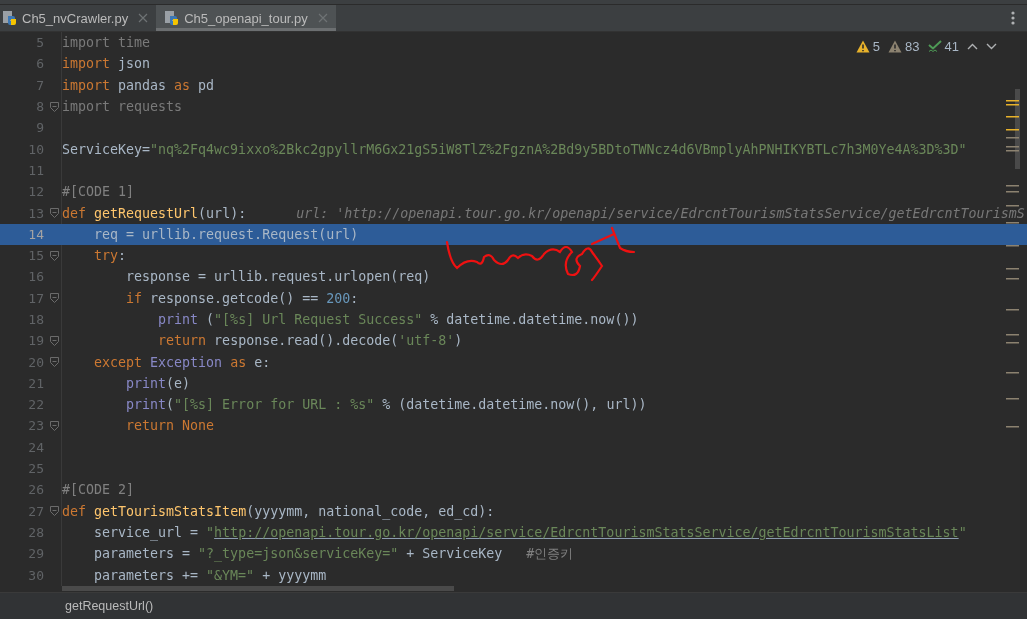 This screenshot has width=1027, height=619. I want to click on keyword-token: except, so click(118, 362).